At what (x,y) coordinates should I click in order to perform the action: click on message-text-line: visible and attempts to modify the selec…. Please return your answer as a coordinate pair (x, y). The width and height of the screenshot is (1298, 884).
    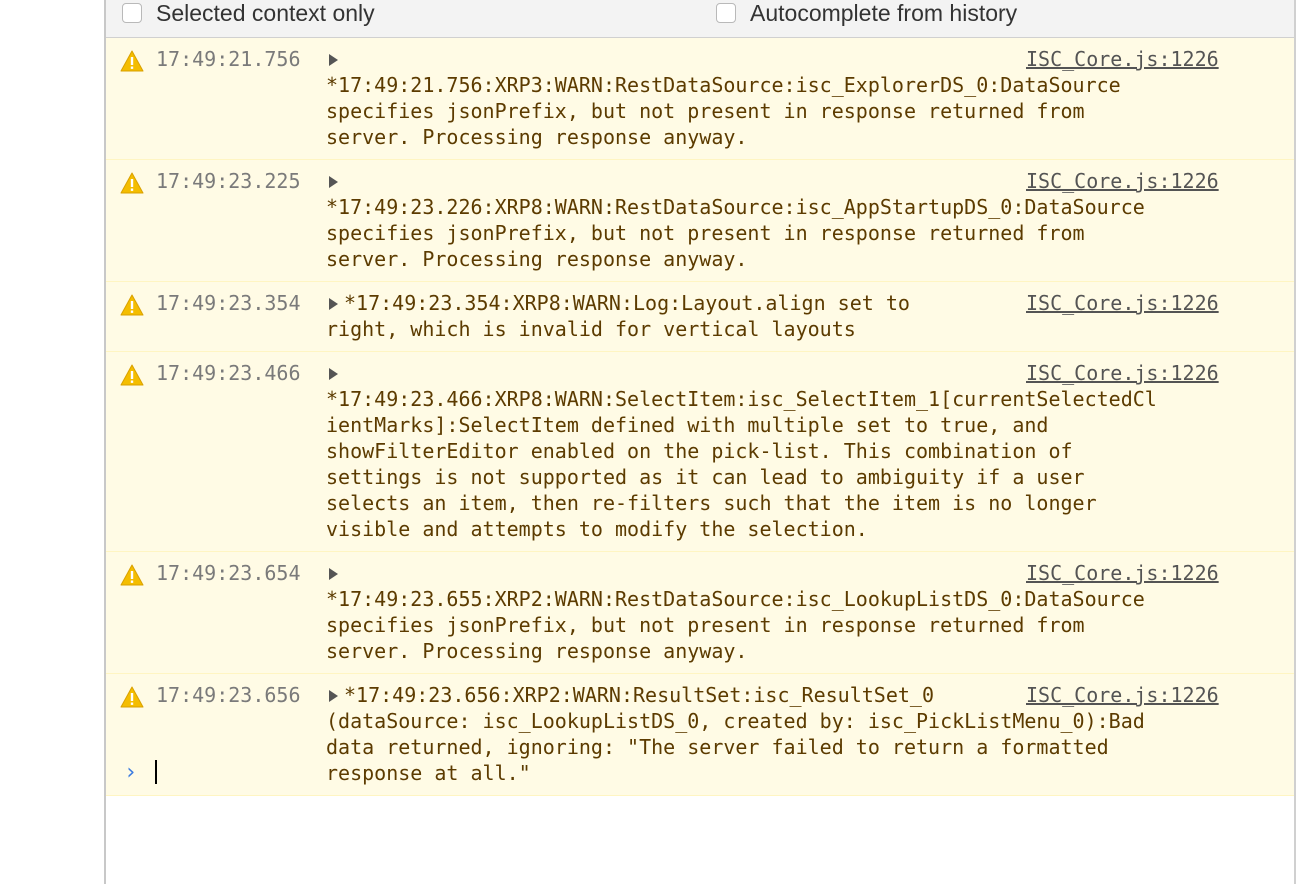
    Looking at the image, I should click on (597, 529).